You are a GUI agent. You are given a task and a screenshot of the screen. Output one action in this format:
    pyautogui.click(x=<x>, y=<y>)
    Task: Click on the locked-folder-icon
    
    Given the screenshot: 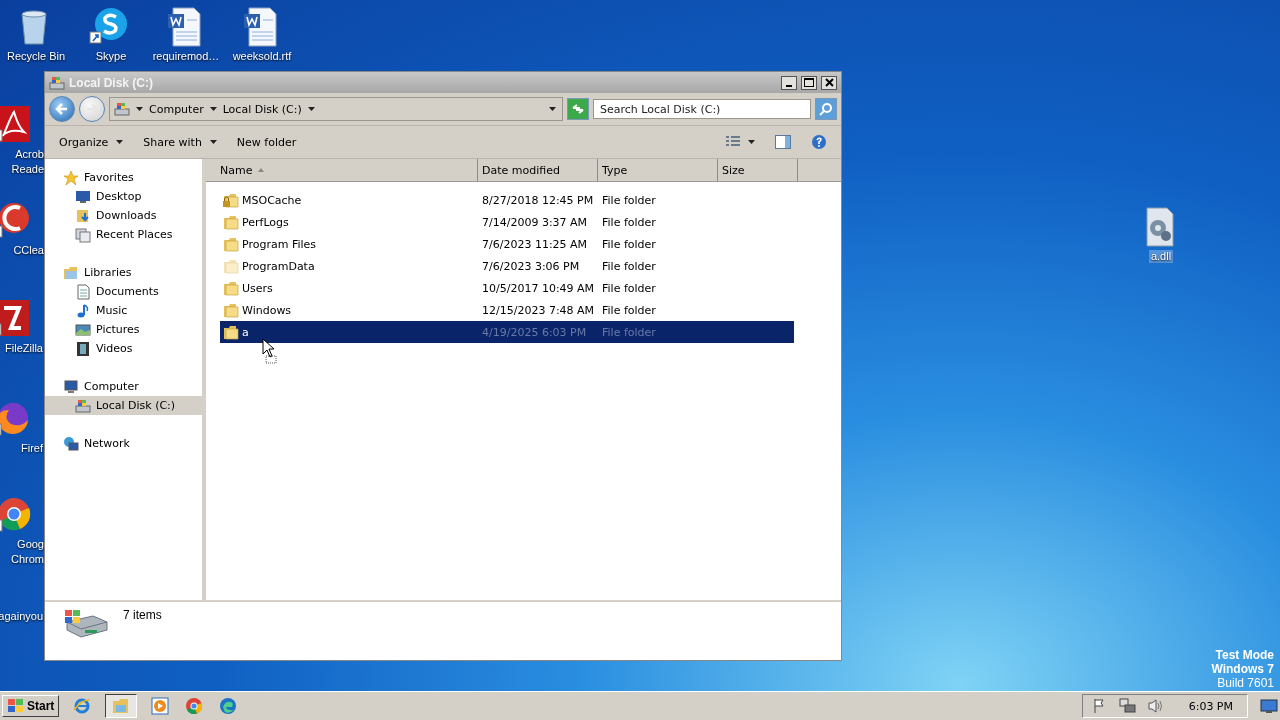 What is the action you would take?
    pyautogui.click(x=231, y=200)
    